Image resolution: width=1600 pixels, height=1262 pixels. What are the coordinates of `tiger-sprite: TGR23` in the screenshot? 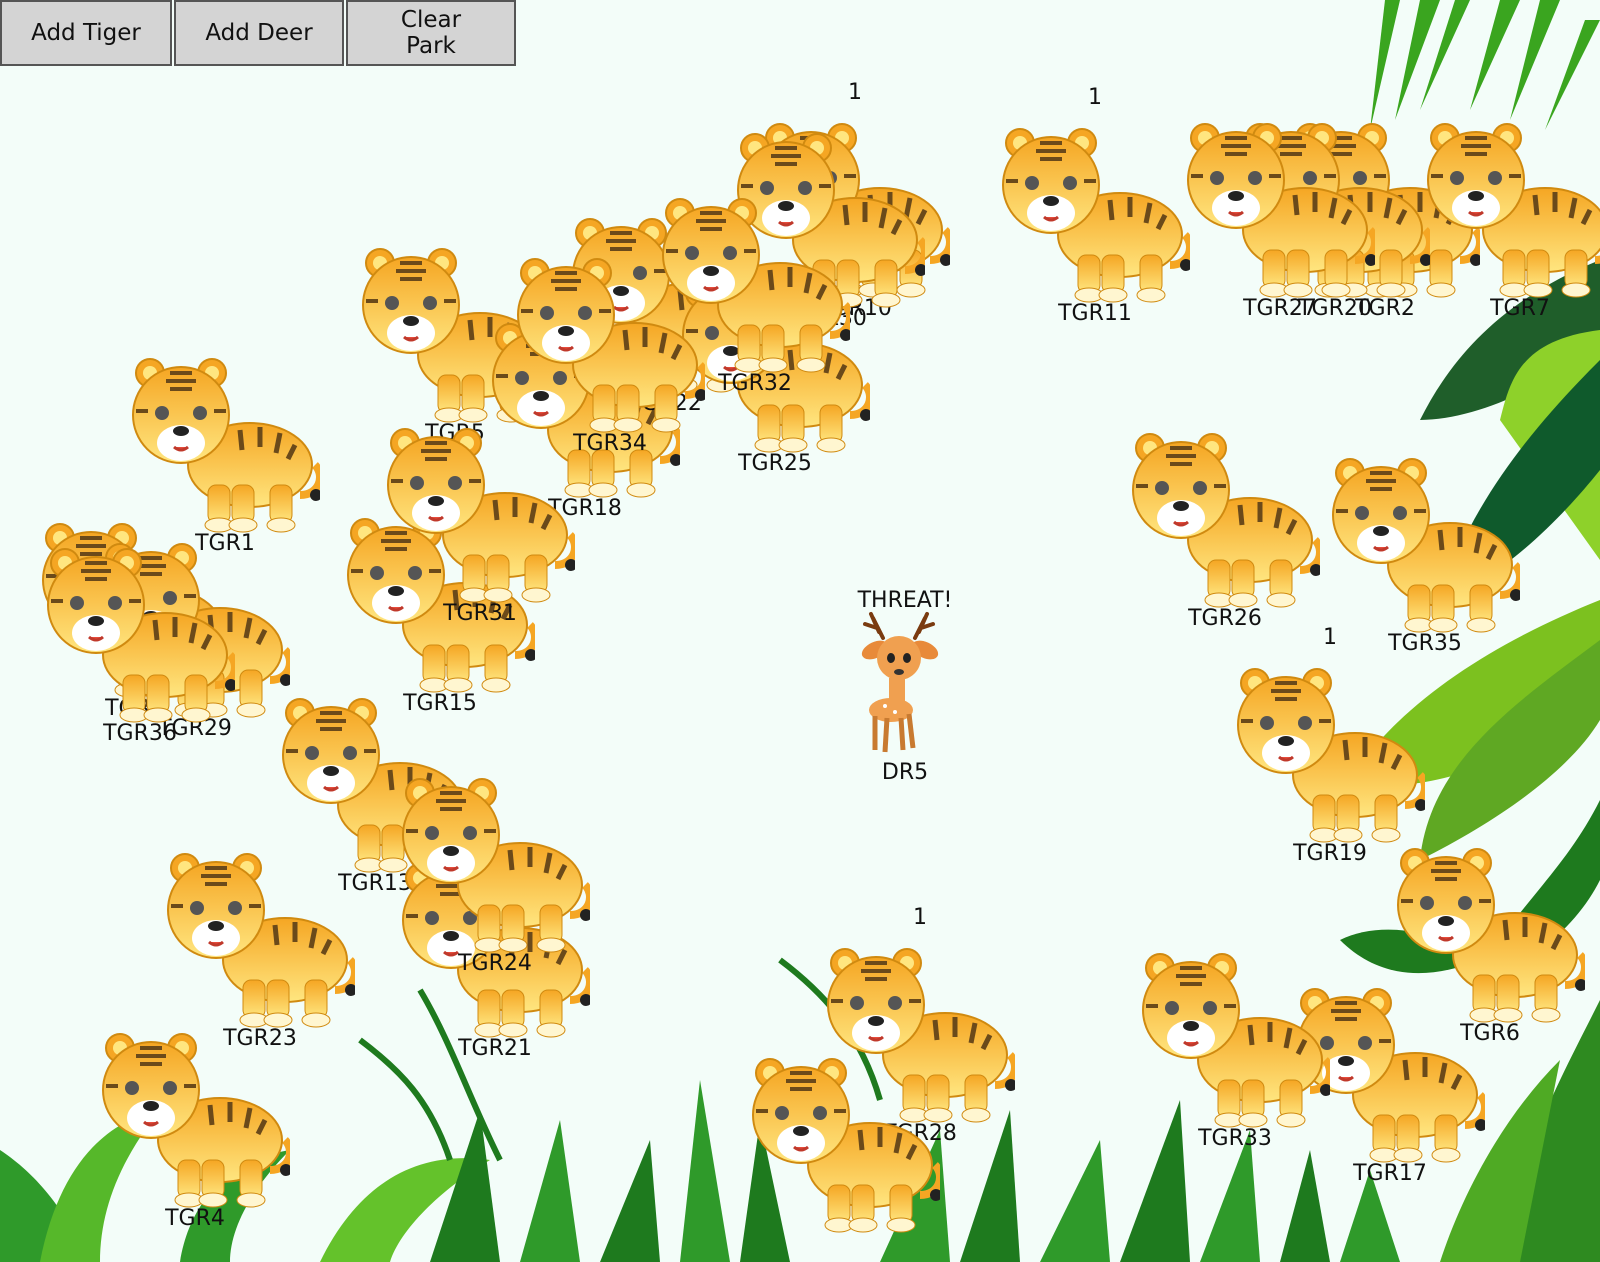 It's located at (260, 950).